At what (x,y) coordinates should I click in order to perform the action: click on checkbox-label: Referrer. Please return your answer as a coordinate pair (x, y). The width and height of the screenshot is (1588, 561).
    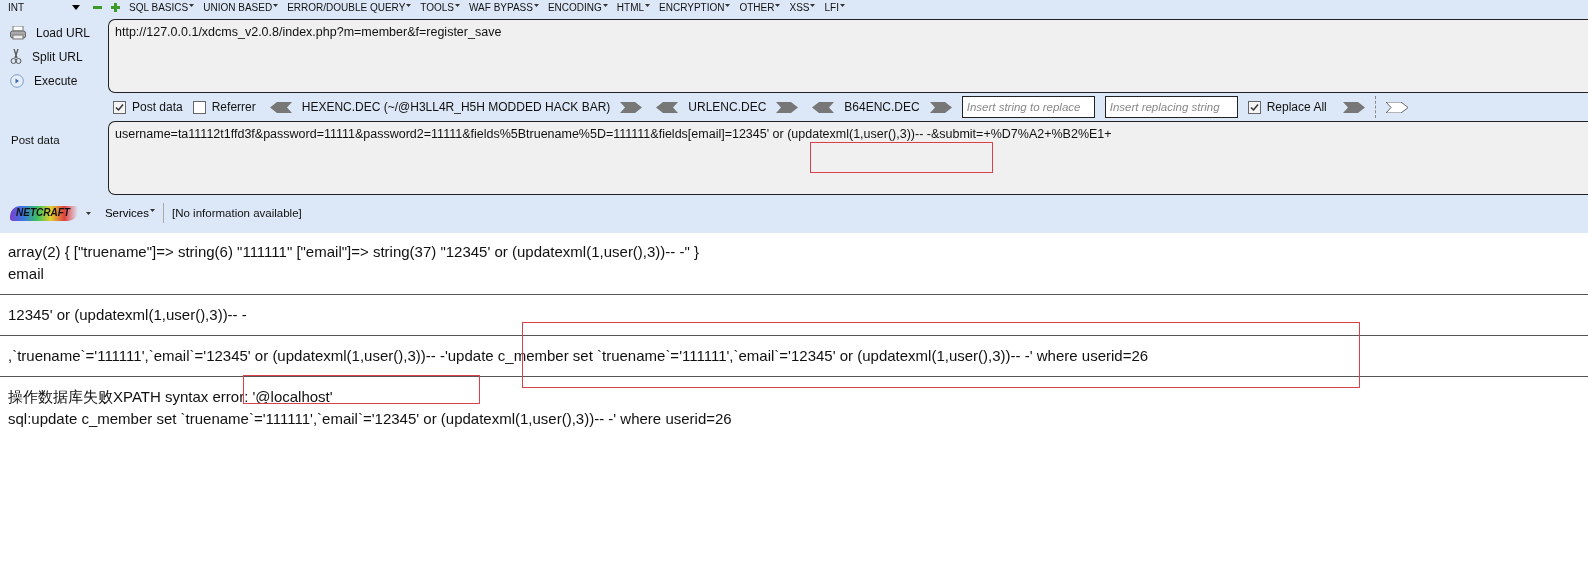
    Looking at the image, I should click on (233, 107).